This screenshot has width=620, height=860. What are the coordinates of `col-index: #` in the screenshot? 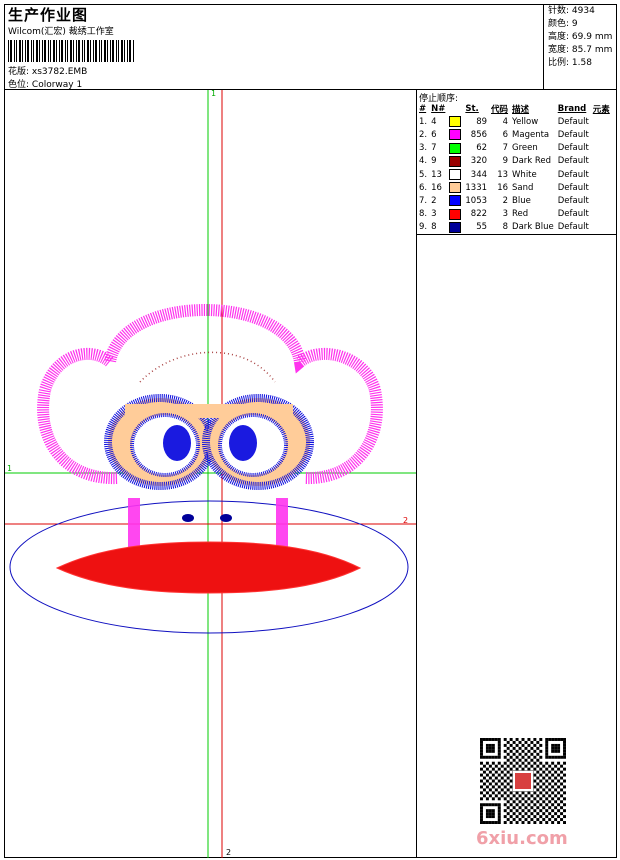 It's located at (423, 108).